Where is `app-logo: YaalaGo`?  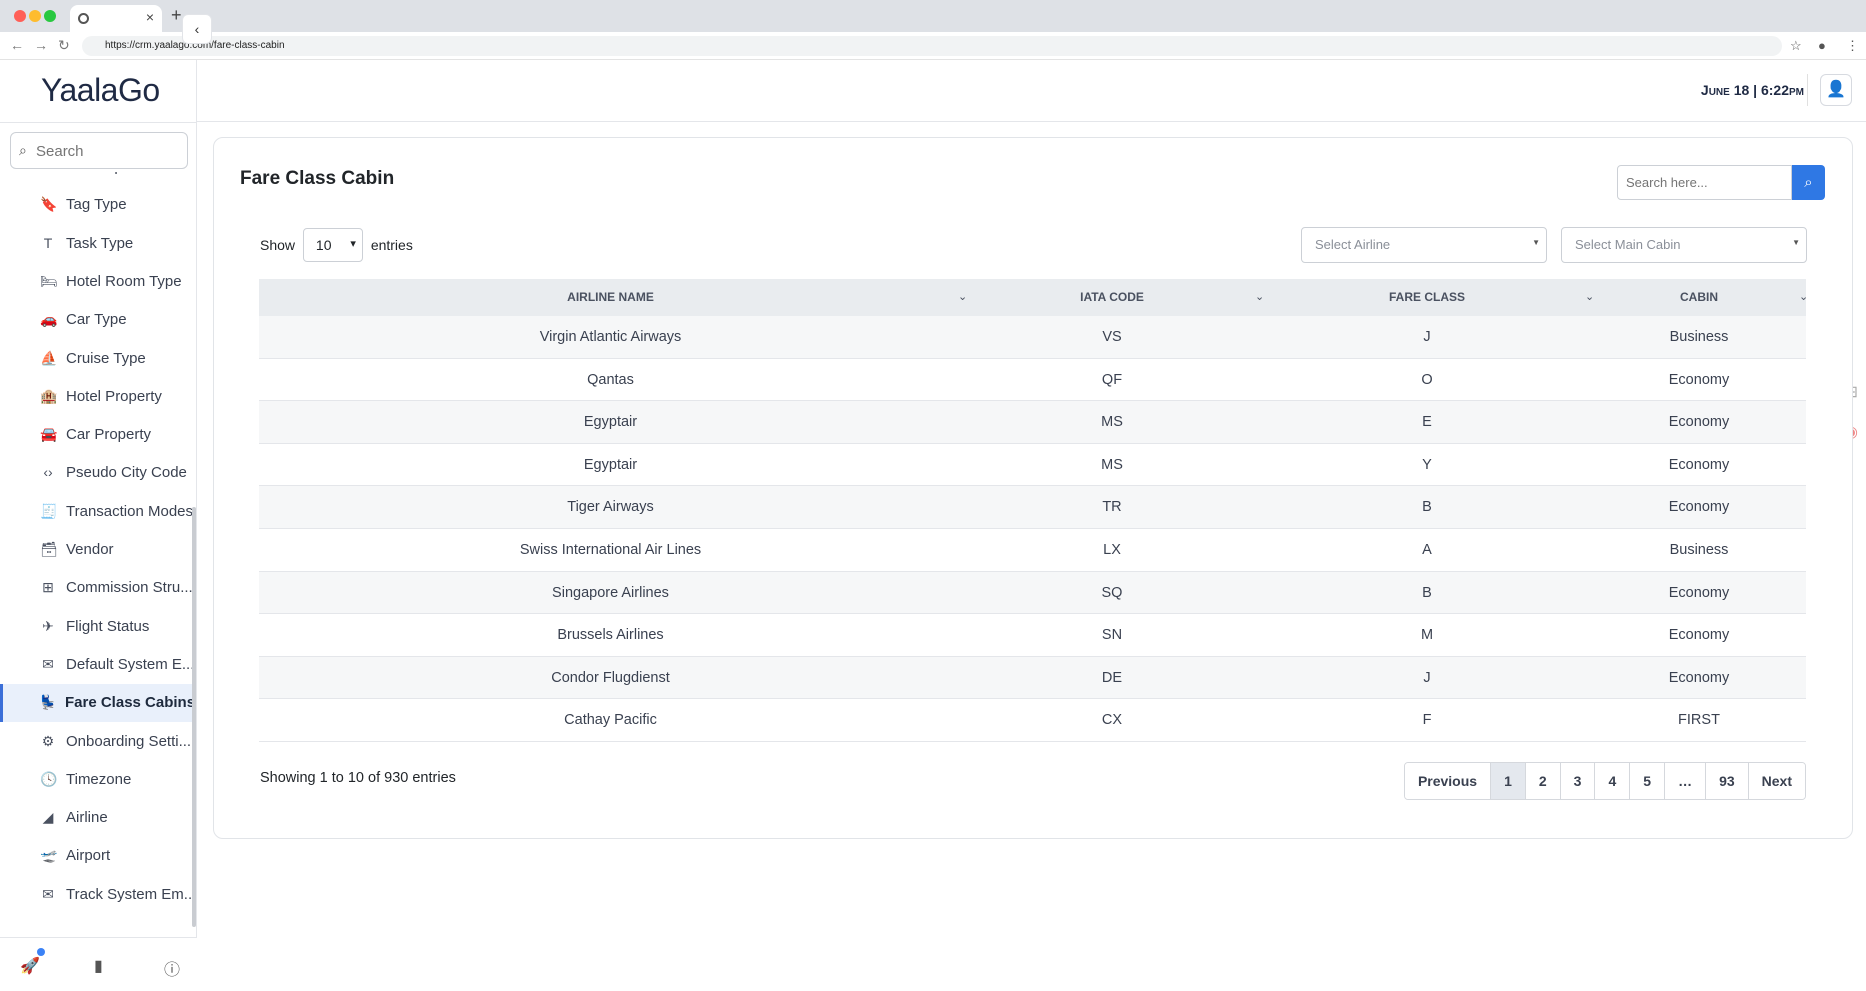 app-logo: YaalaGo is located at coordinates (100, 90).